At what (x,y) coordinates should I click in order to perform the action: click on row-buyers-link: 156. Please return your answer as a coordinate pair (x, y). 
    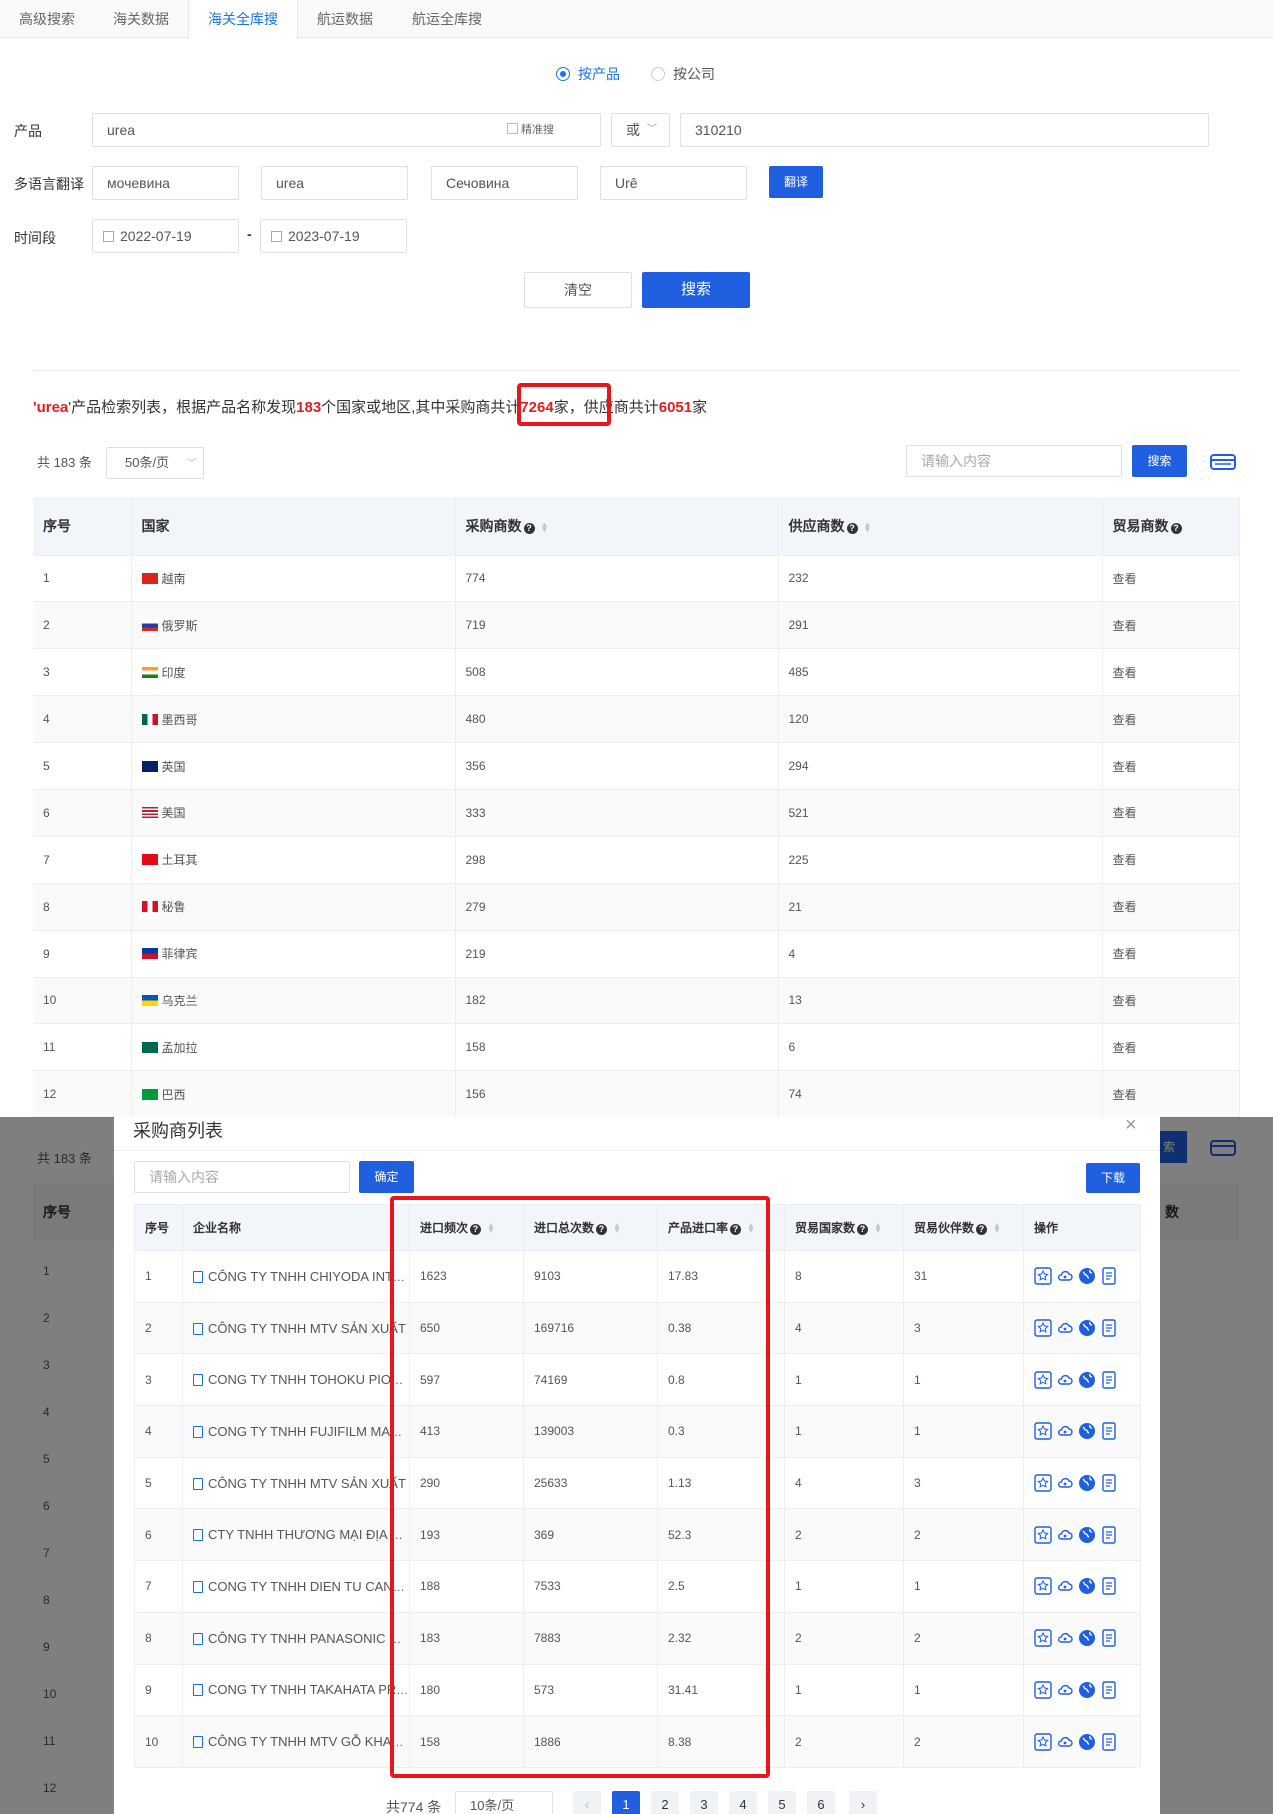
    Looking at the image, I should click on (617, 1094).